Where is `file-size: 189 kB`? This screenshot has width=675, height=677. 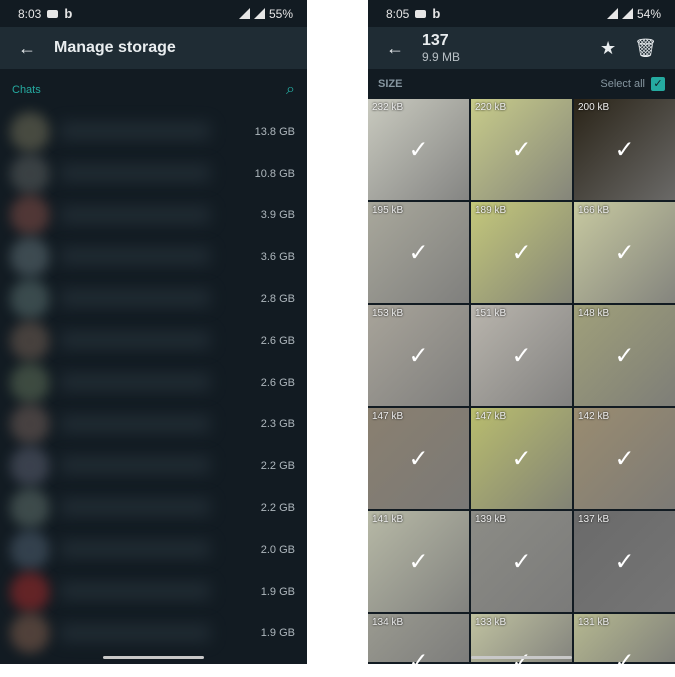
file-size: 189 kB is located at coordinates (491, 210).